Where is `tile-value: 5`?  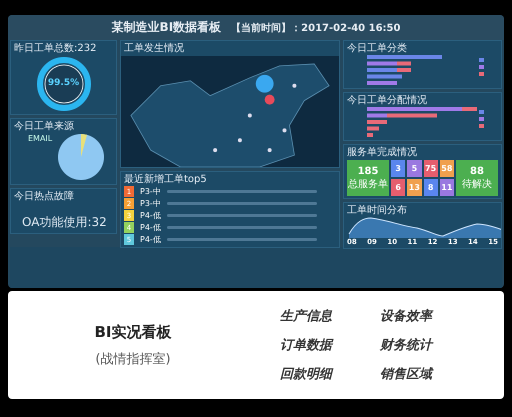 tile-value: 5 is located at coordinates (415, 168).